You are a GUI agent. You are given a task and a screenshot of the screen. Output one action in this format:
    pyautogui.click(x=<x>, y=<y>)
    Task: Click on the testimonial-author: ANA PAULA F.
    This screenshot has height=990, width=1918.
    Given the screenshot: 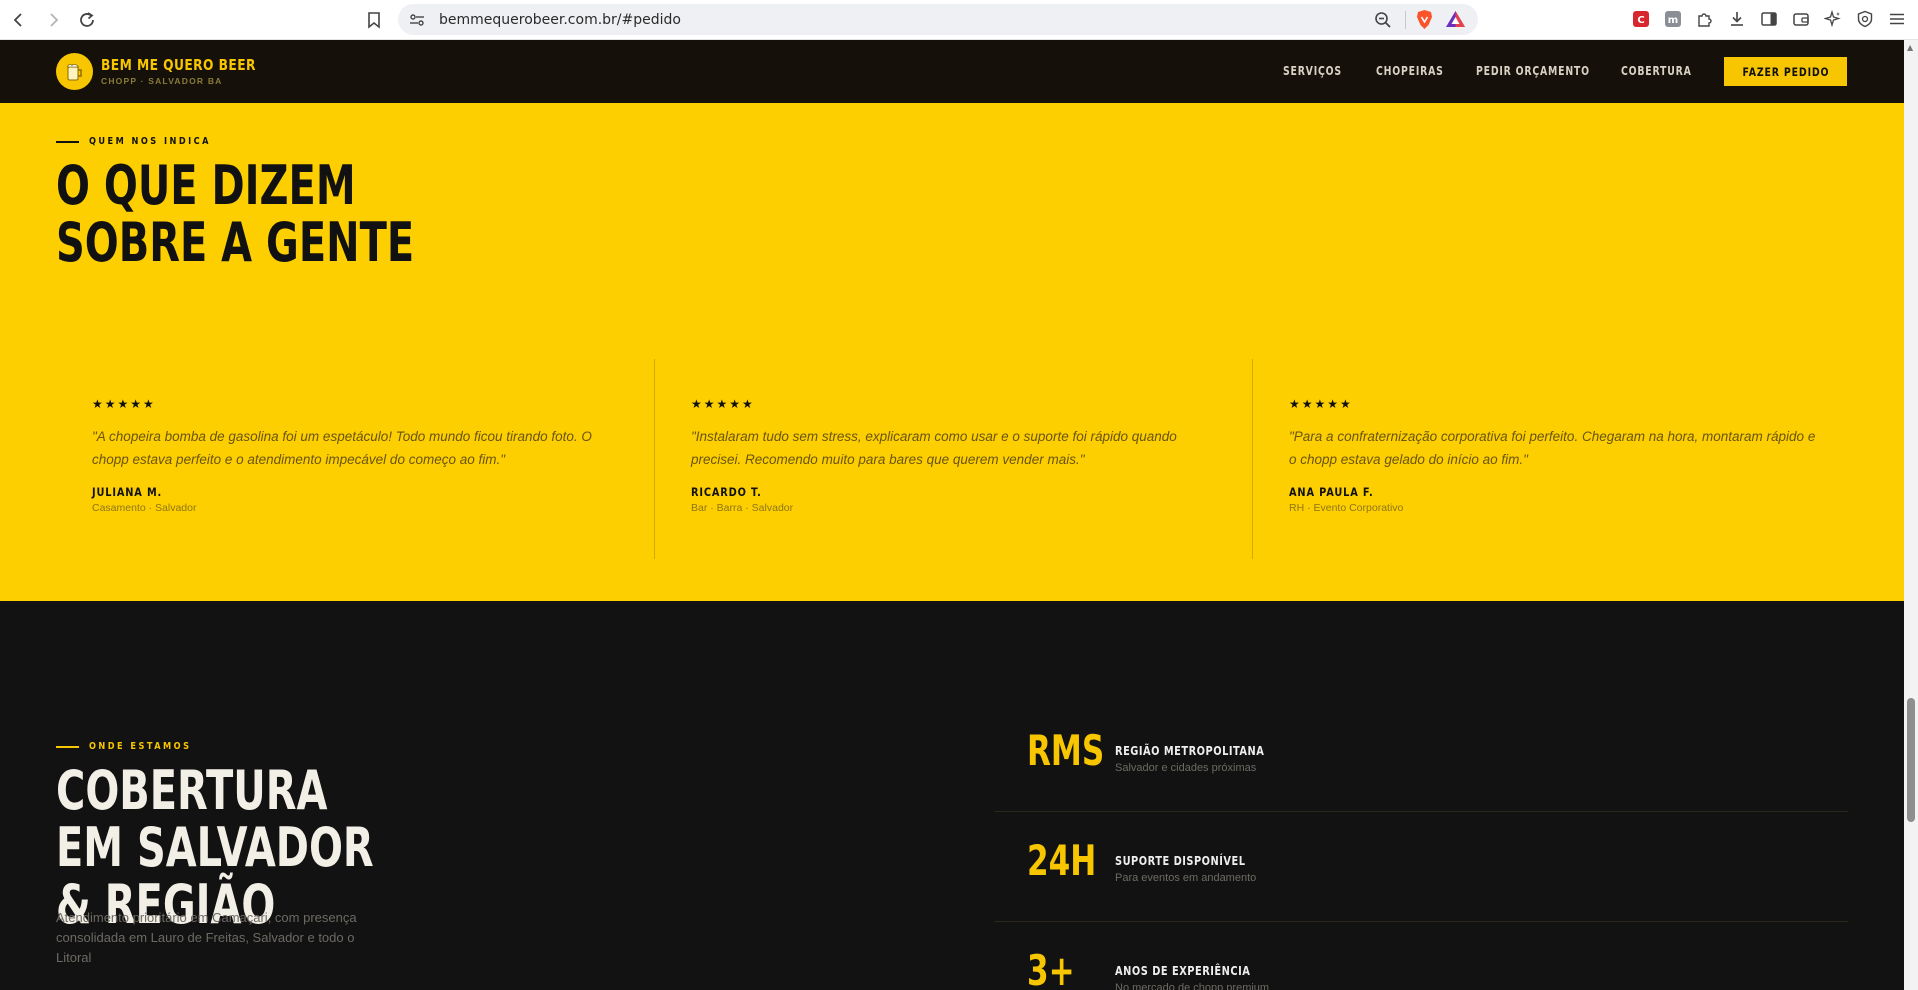 What is the action you would take?
    pyautogui.click(x=1331, y=492)
    